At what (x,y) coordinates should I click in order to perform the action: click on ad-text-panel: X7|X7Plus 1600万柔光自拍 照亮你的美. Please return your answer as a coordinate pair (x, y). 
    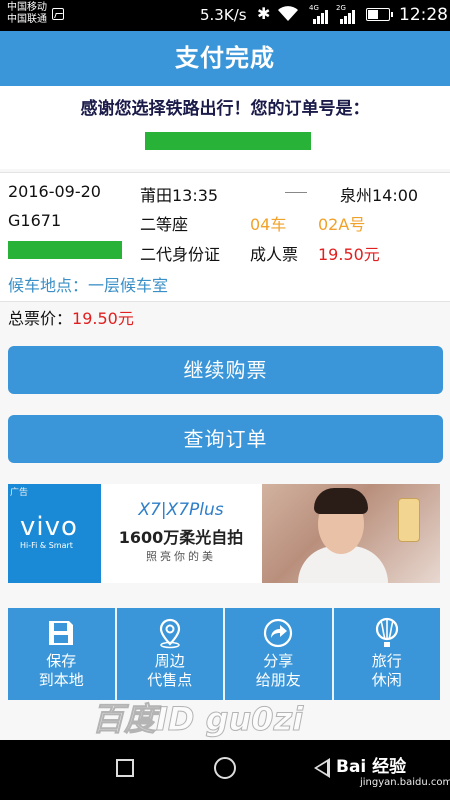
    Looking at the image, I should click on (181, 533).